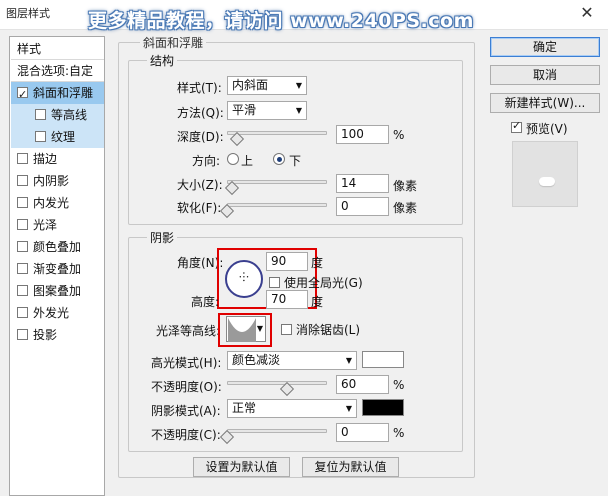  Describe the element at coordinates (45, 159) in the screenshot. I see `style-item-label: 描边` at that location.